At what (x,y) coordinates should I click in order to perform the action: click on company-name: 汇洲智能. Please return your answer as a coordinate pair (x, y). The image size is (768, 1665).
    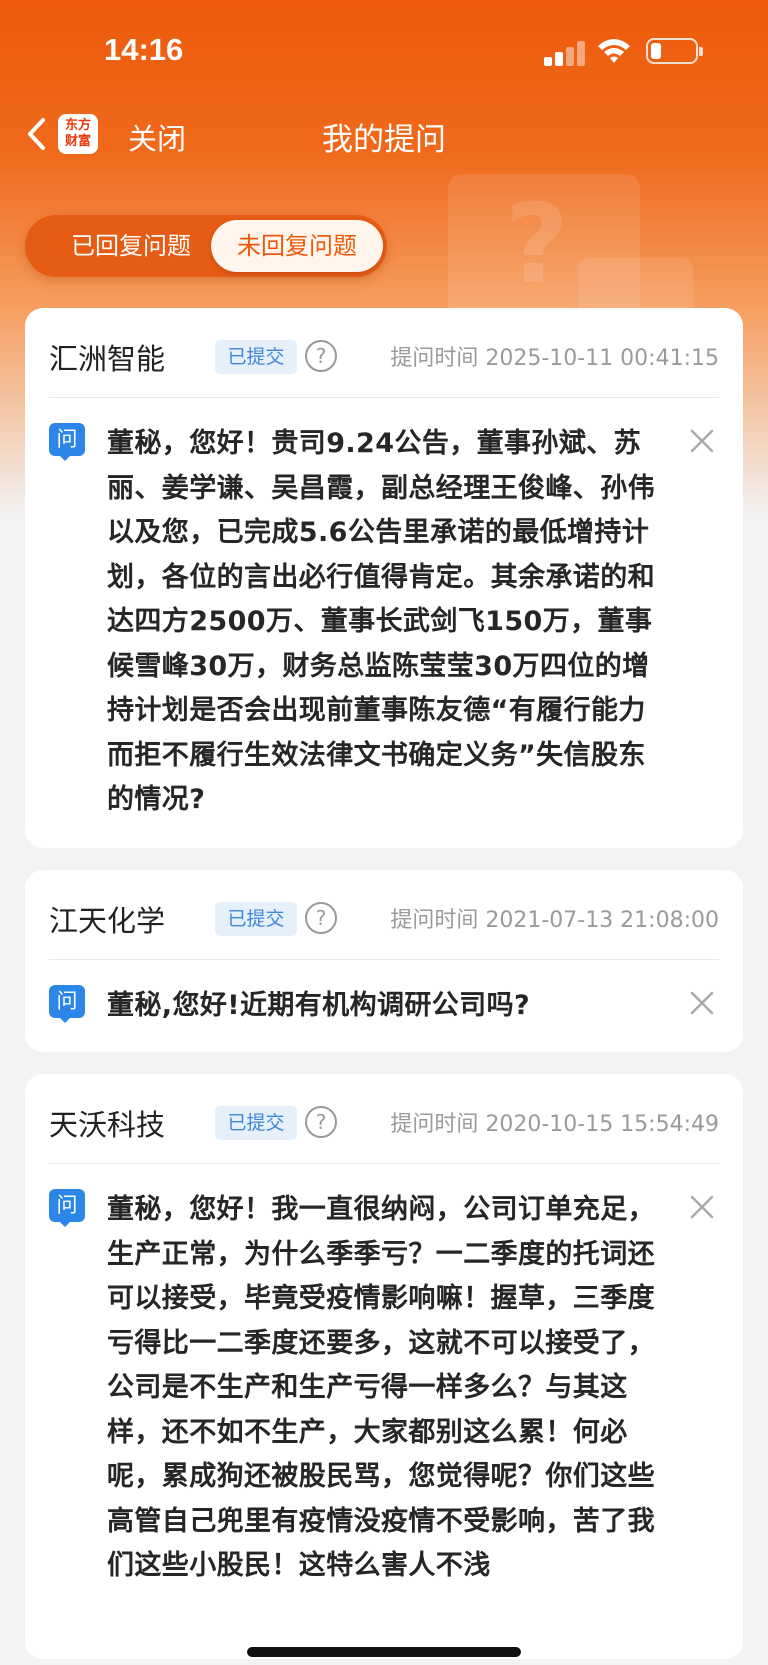
    Looking at the image, I should click on (107, 357).